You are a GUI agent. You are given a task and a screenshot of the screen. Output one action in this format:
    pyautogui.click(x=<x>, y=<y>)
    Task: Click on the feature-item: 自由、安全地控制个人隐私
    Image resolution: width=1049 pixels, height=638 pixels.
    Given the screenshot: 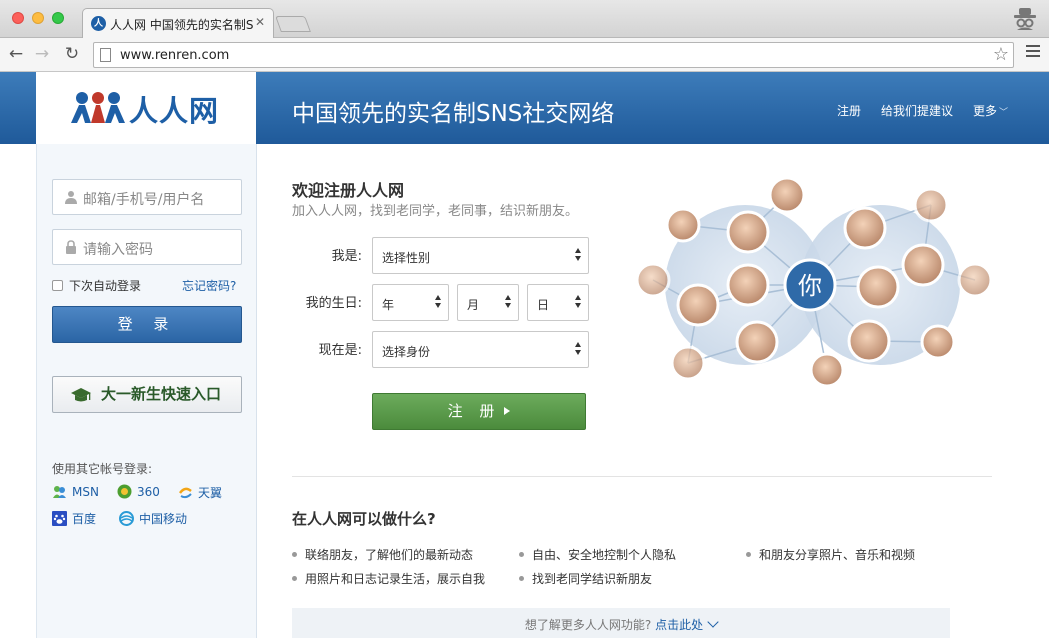 What is the action you would take?
    pyautogui.click(x=597, y=554)
    